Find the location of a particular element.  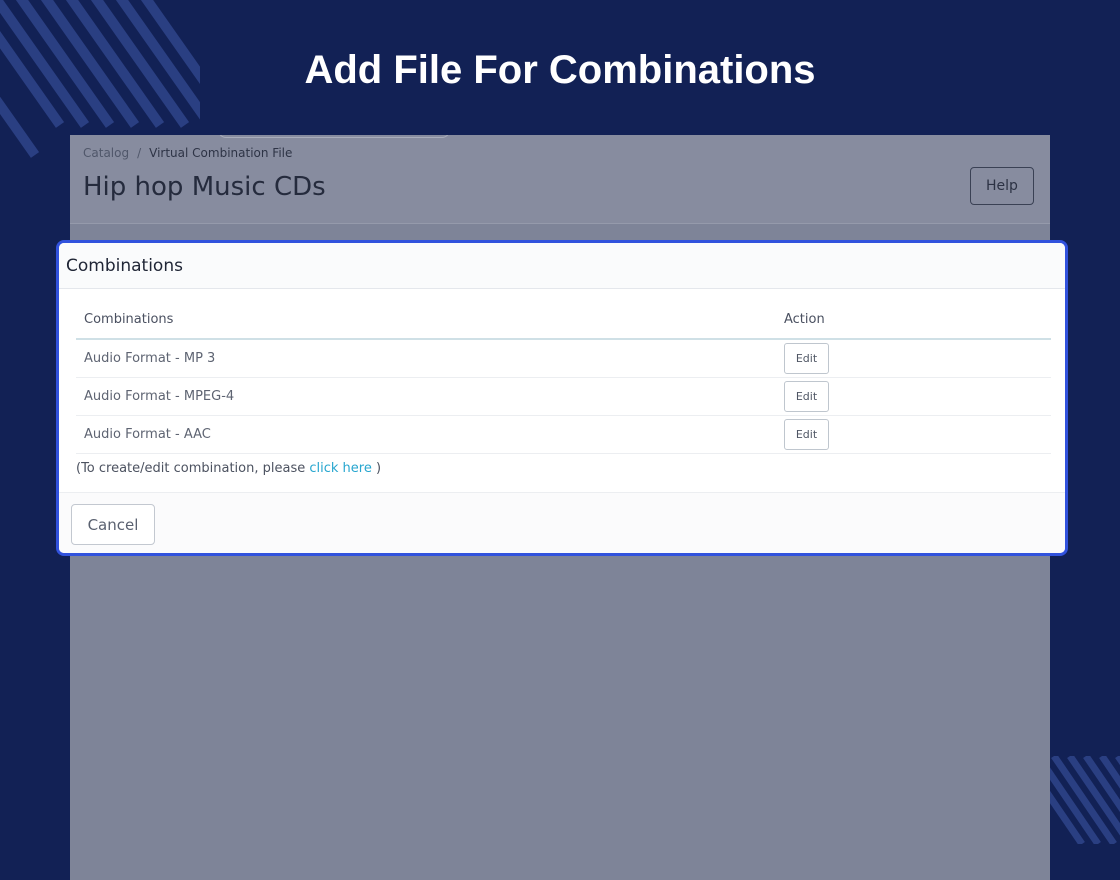

decorative-stripes-bottom-right is located at coordinates (1084, 800).